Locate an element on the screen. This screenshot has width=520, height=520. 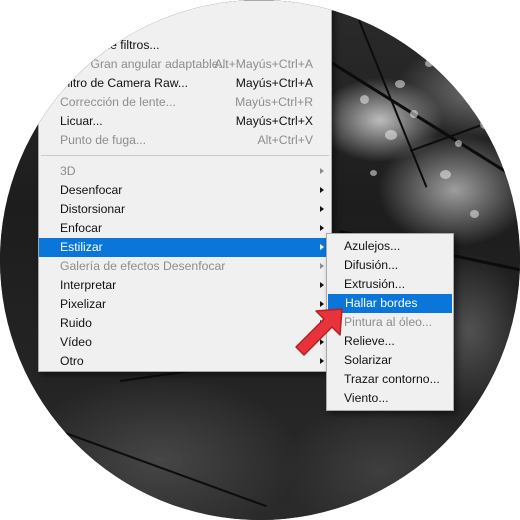
submenu-item-3d: 3D is located at coordinates (185, 171).